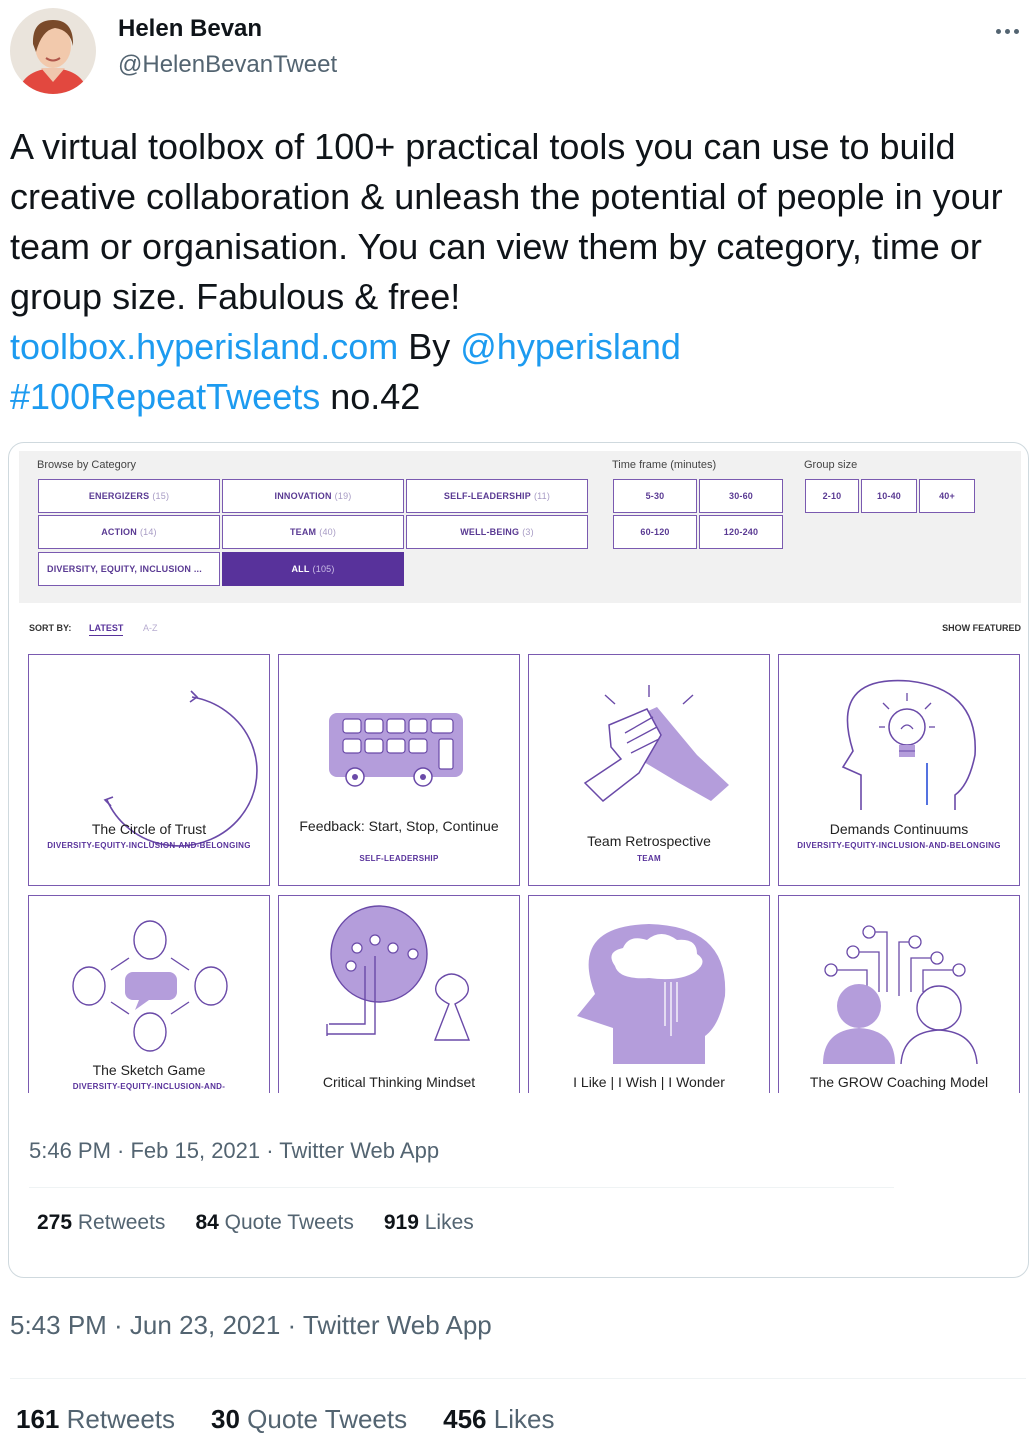 The image size is (1036, 1442). What do you see at coordinates (204, 346) in the screenshot?
I see `toolbox-link: toolbox.hyperisland.com` at bounding box center [204, 346].